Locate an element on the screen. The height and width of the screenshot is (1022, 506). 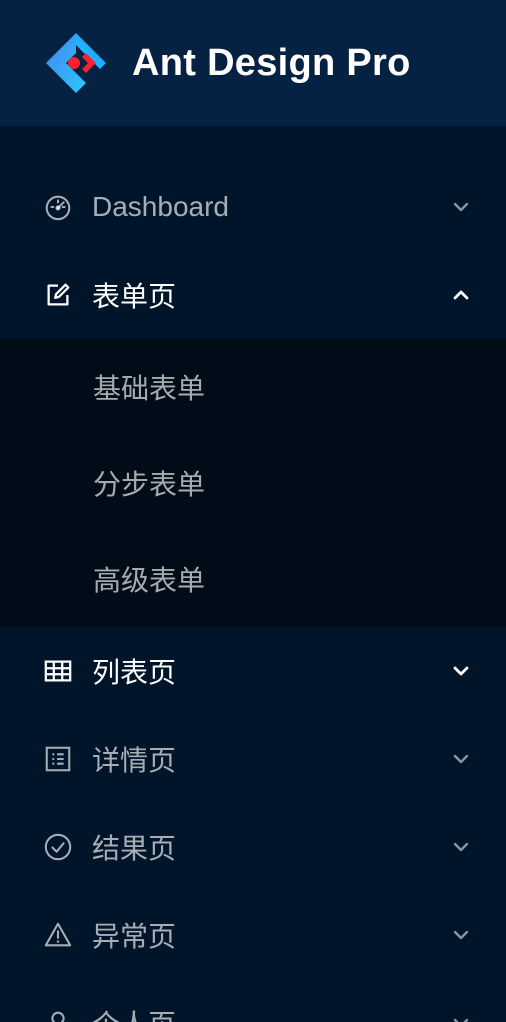
ant-design-logo-icon is located at coordinates (76, 63).